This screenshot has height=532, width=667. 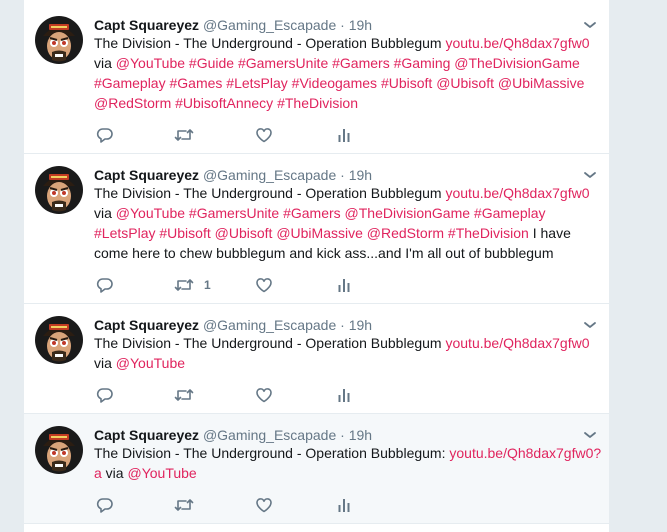 What do you see at coordinates (422, 63) in the screenshot?
I see `tweet-link: #Gaming` at bounding box center [422, 63].